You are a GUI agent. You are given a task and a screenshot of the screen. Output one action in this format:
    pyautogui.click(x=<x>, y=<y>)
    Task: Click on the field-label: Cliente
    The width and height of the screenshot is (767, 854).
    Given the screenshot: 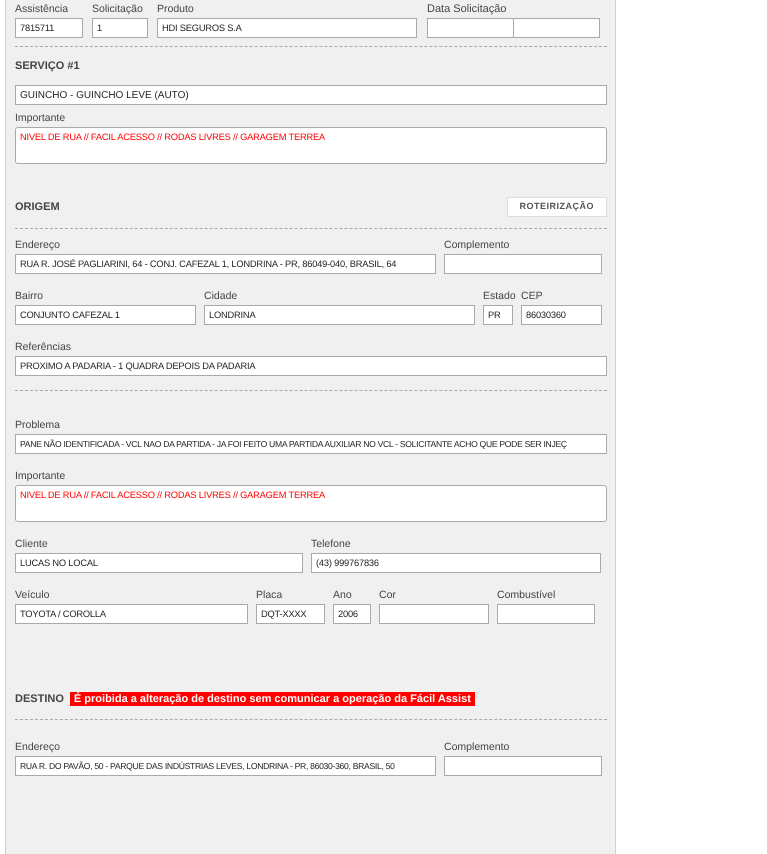 What is the action you would take?
    pyautogui.click(x=32, y=544)
    